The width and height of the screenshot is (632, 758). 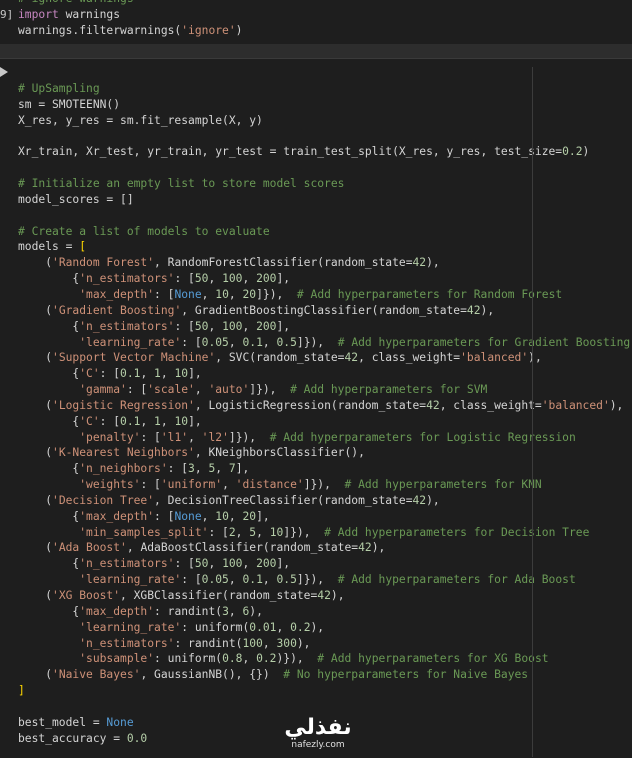 I want to click on token-string: 'n_neighbors', so click(x=123, y=469).